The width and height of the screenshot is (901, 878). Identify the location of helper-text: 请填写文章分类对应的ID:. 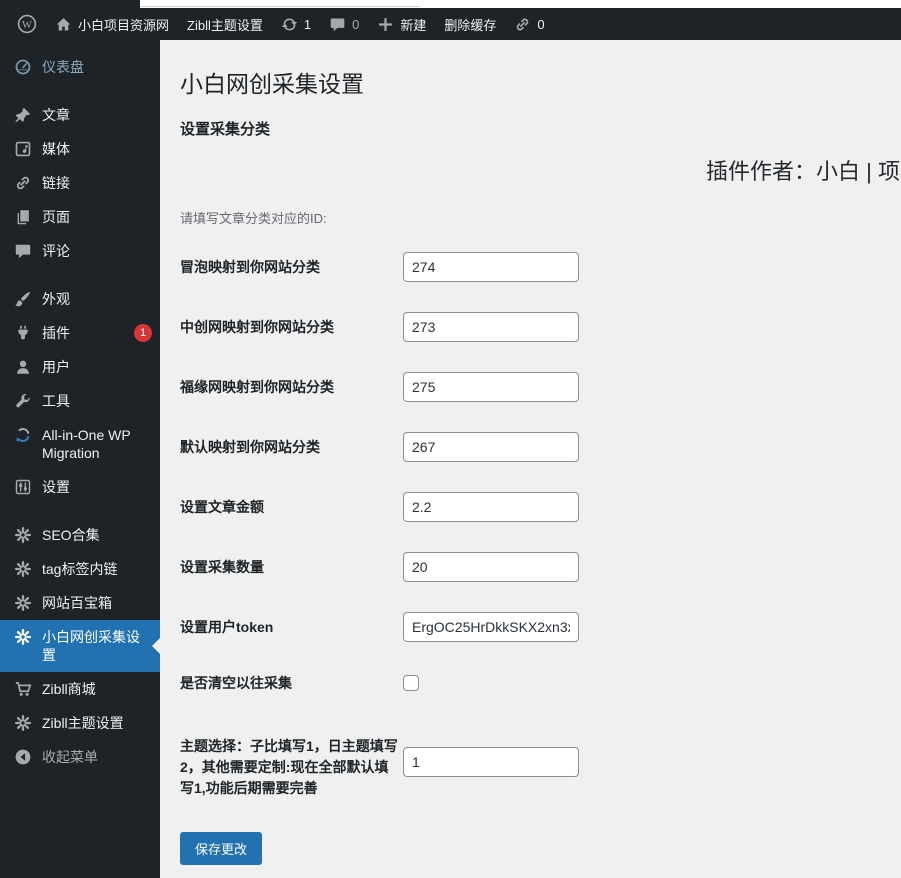
(253, 218).